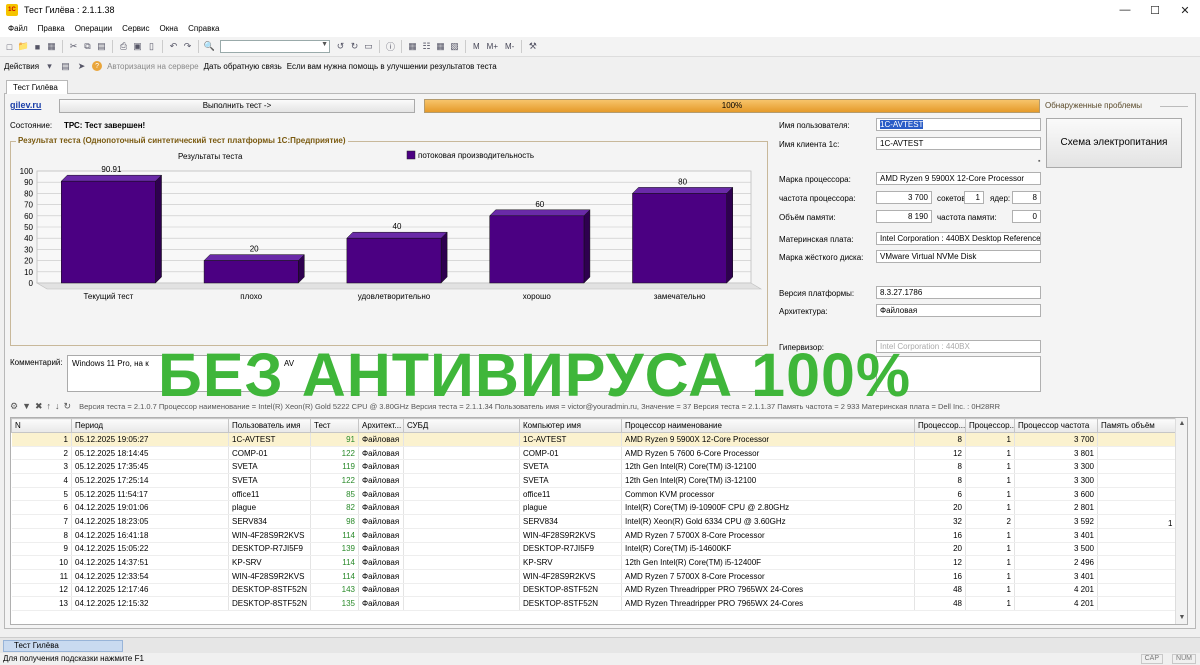 The height and width of the screenshot is (665, 1200). I want to click on column-header: Память объём, so click(1137, 425).